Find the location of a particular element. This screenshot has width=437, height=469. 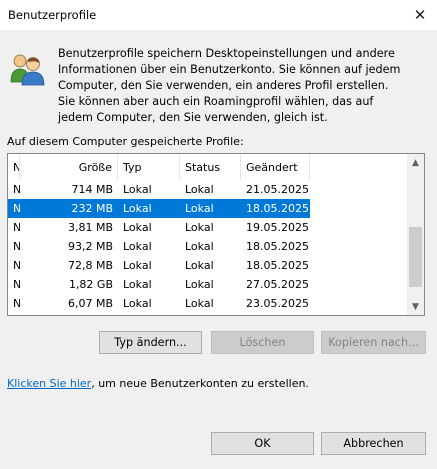

table-row: N 72,8 MB Lokal Lokal 18.05.2025 is located at coordinates (159, 265).